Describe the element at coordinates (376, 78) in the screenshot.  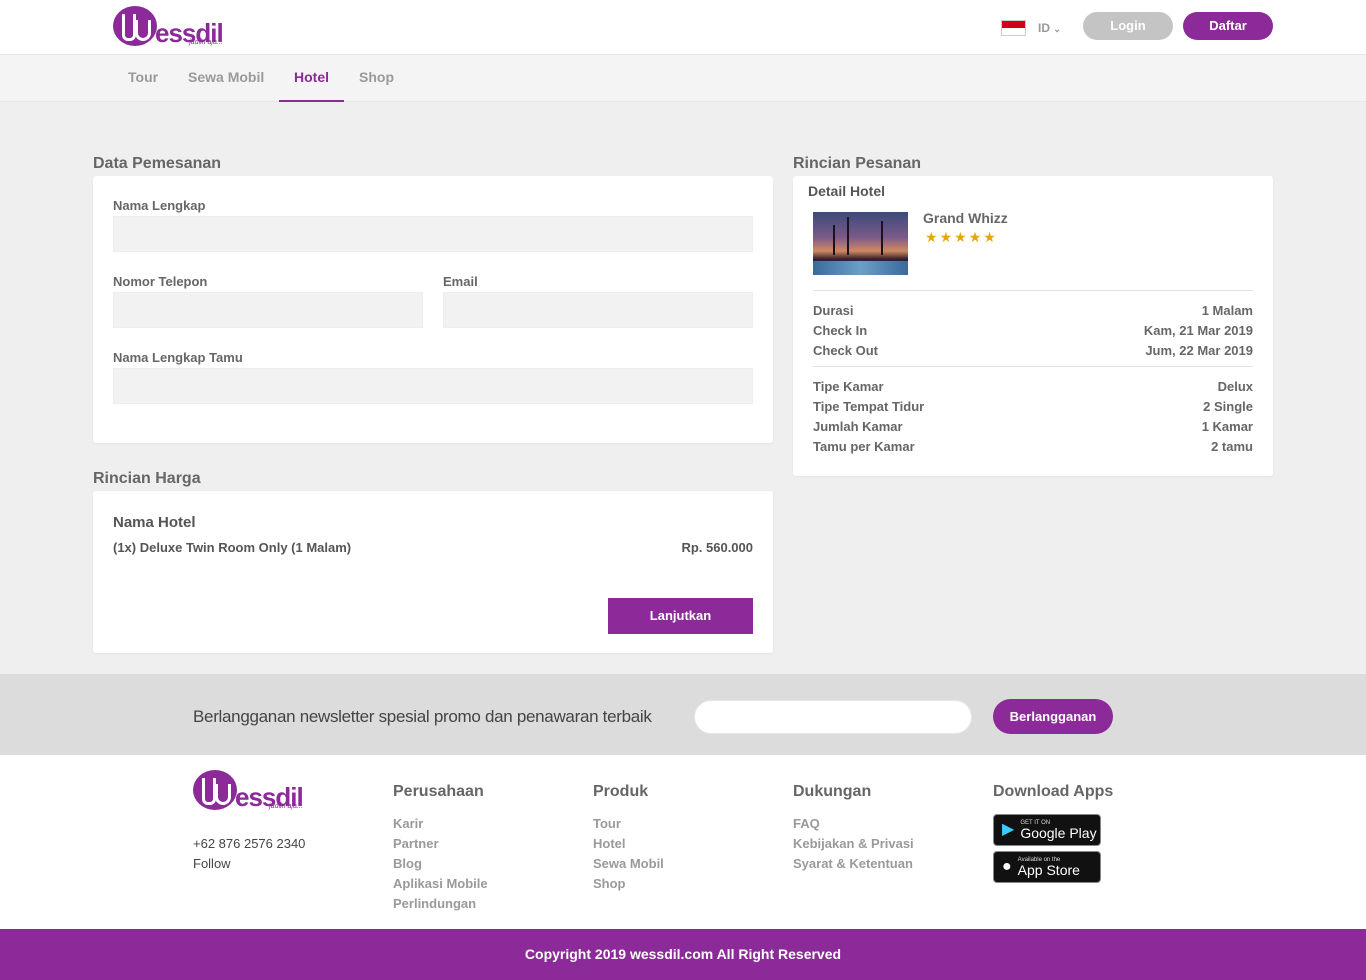
I see `nav-shop: Shop` at that location.